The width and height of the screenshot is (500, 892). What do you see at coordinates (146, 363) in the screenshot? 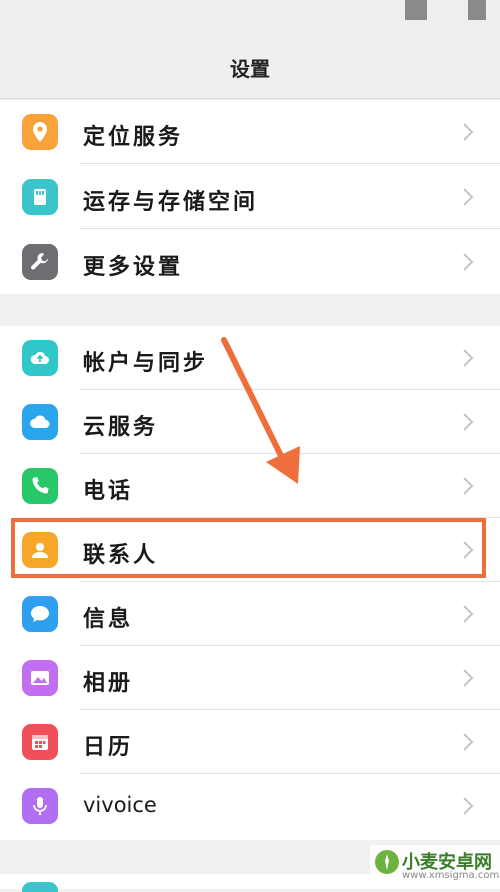
I see `row-label: 帐户与同步` at bounding box center [146, 363].